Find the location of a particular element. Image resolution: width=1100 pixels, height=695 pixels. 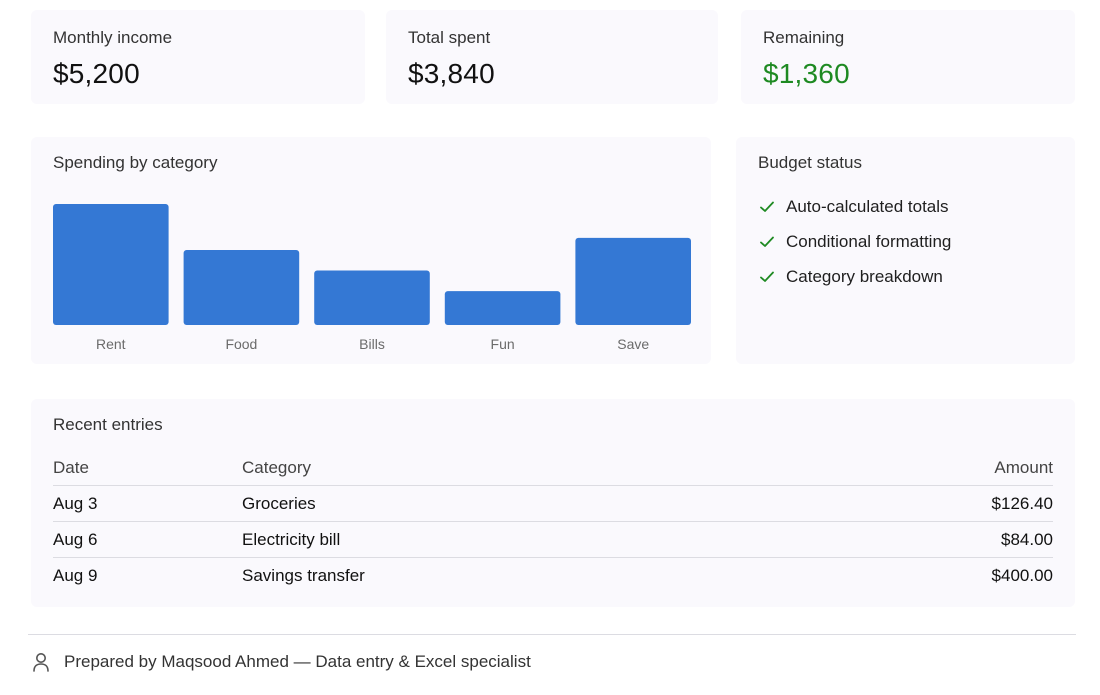

stat-label: Total spent is located at coordinates (449, 37).